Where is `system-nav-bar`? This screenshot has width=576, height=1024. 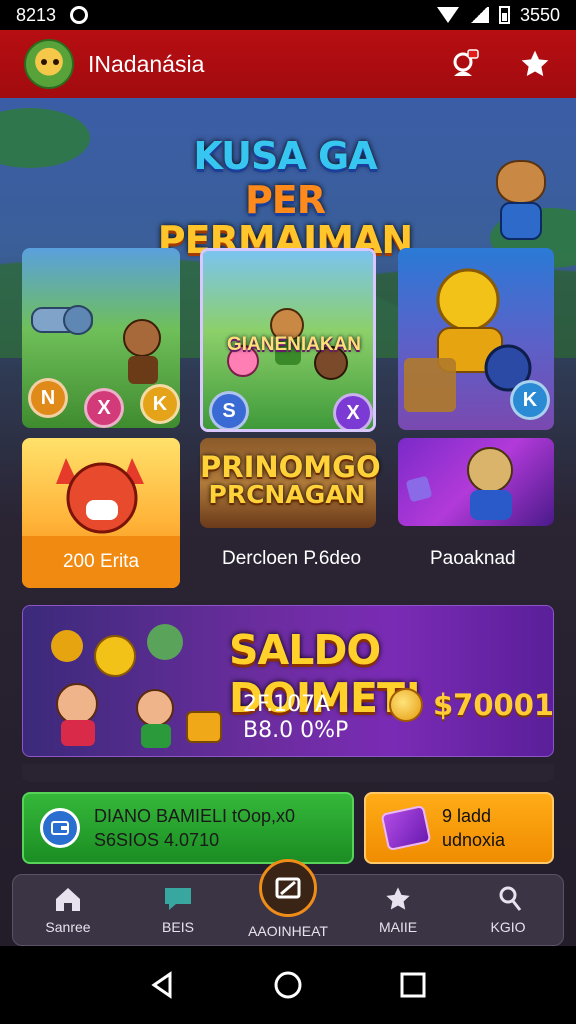
system-nav-bar is located at coordinates (288, 985).